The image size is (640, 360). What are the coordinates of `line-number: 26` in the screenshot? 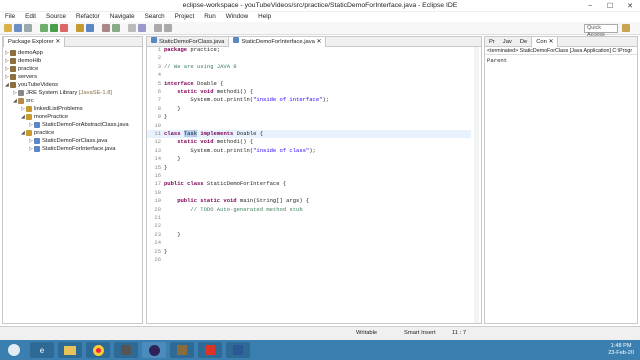 It's located at (157, 259).